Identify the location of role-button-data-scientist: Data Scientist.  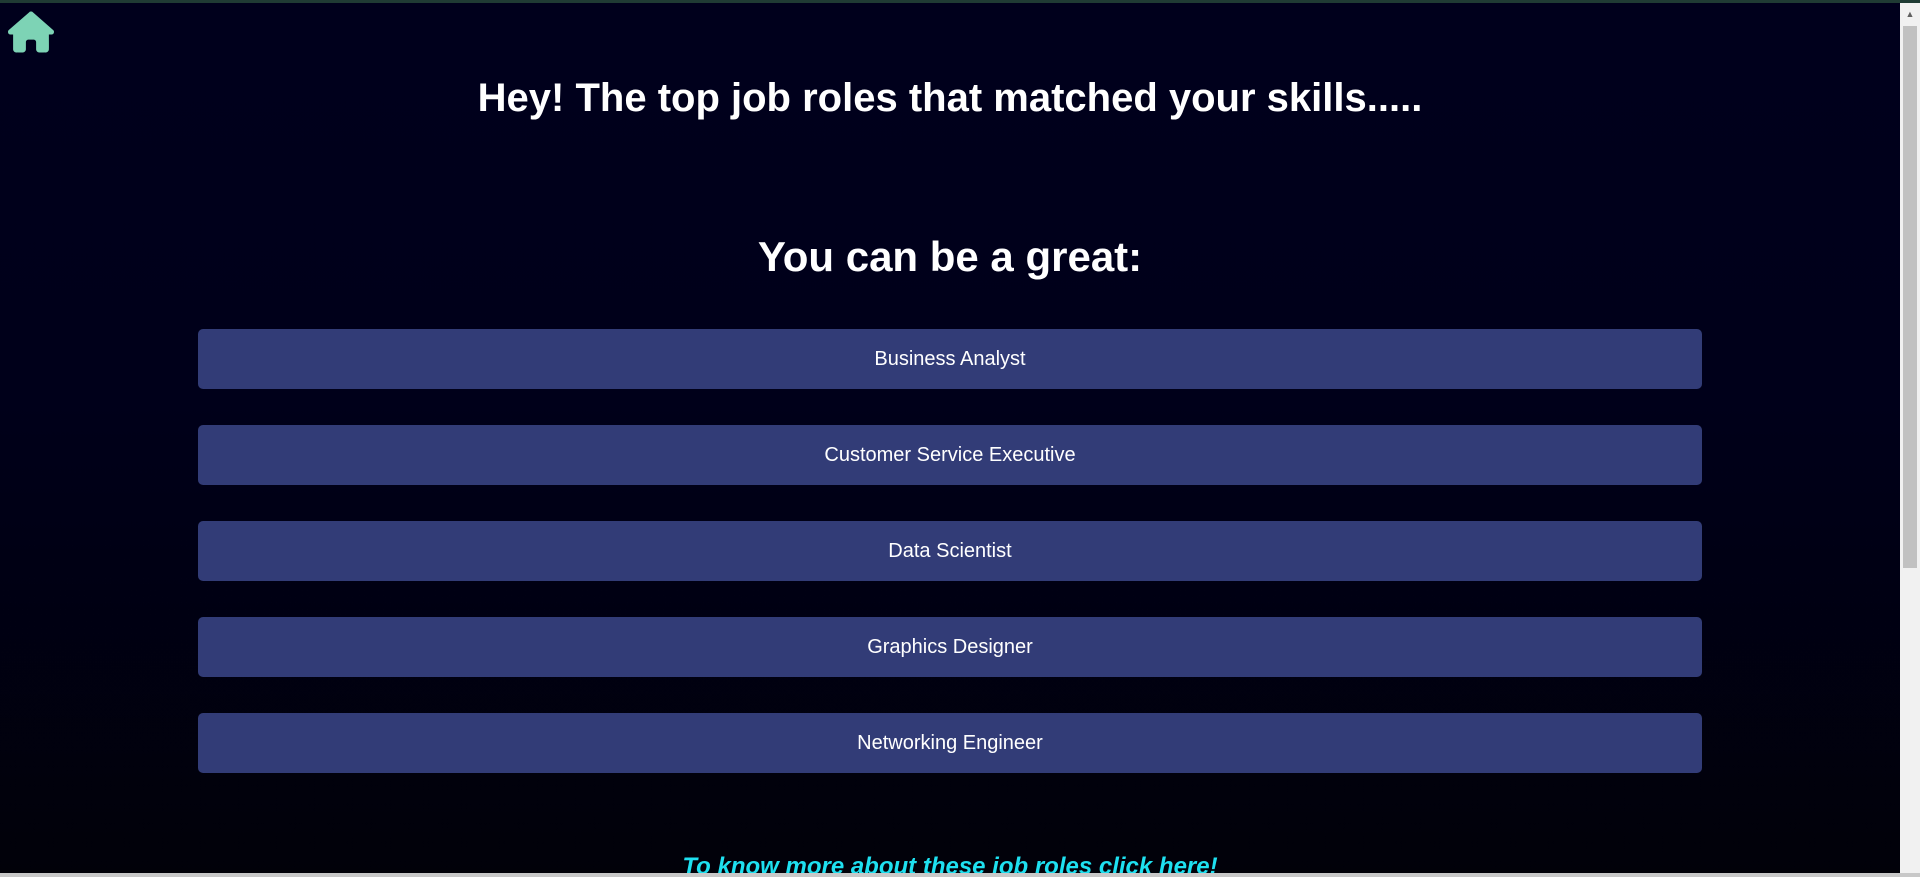
(950, 551).